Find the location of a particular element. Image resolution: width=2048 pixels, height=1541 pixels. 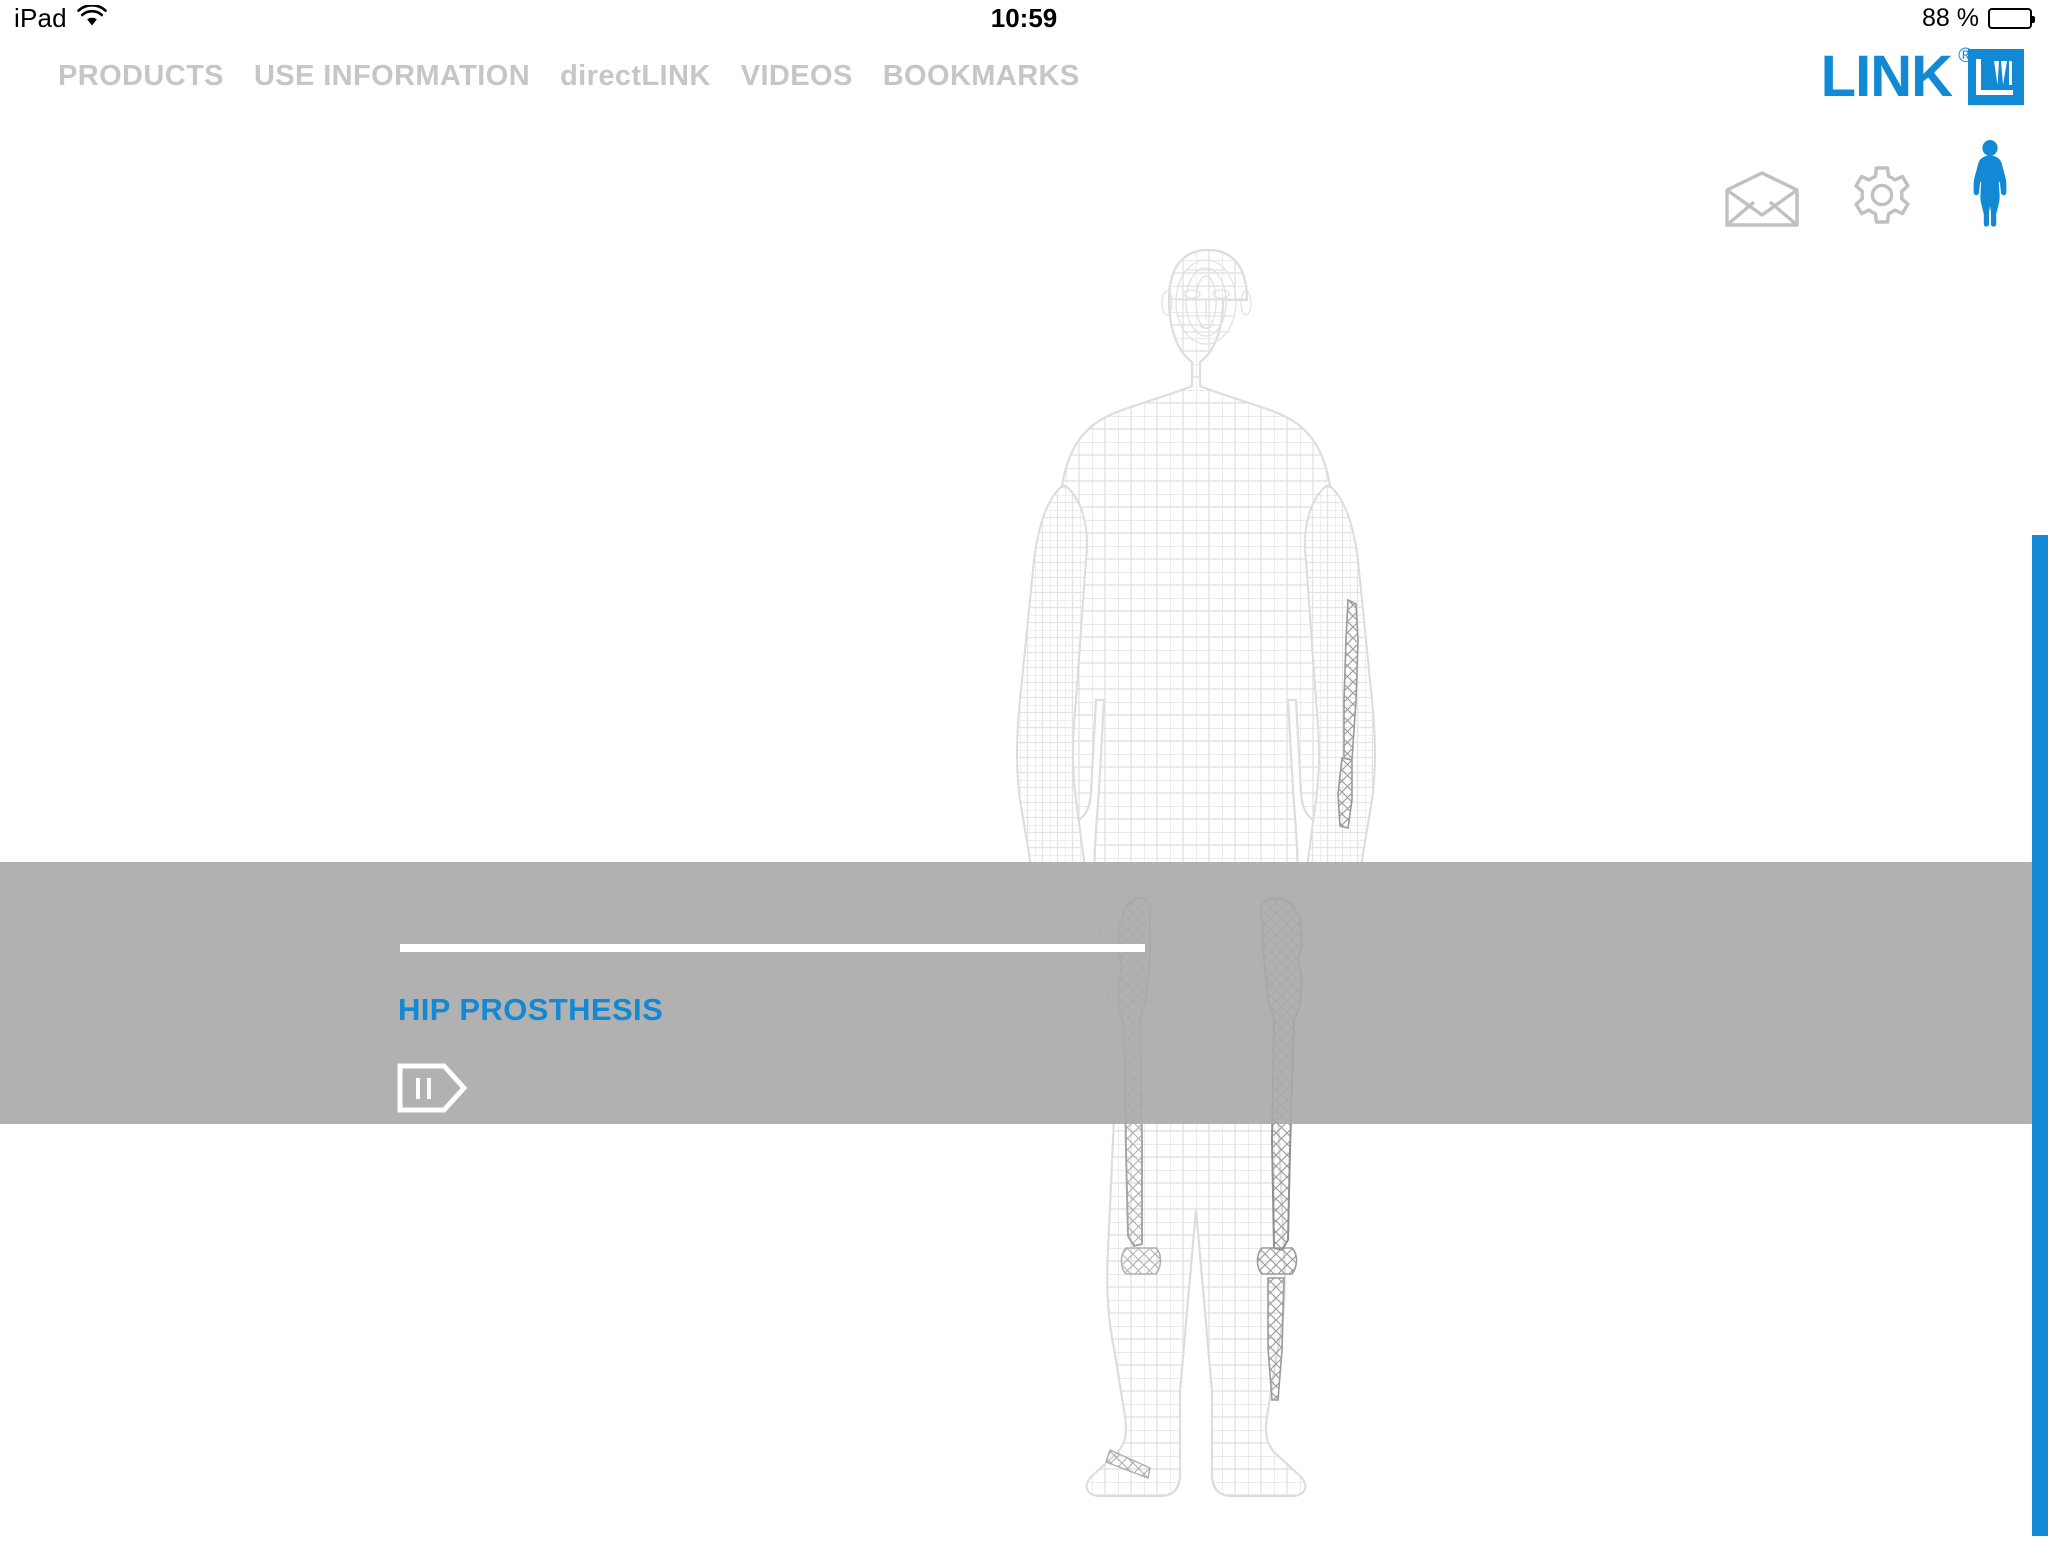

utility-icon-bar is located at coordinates (1870, 186).